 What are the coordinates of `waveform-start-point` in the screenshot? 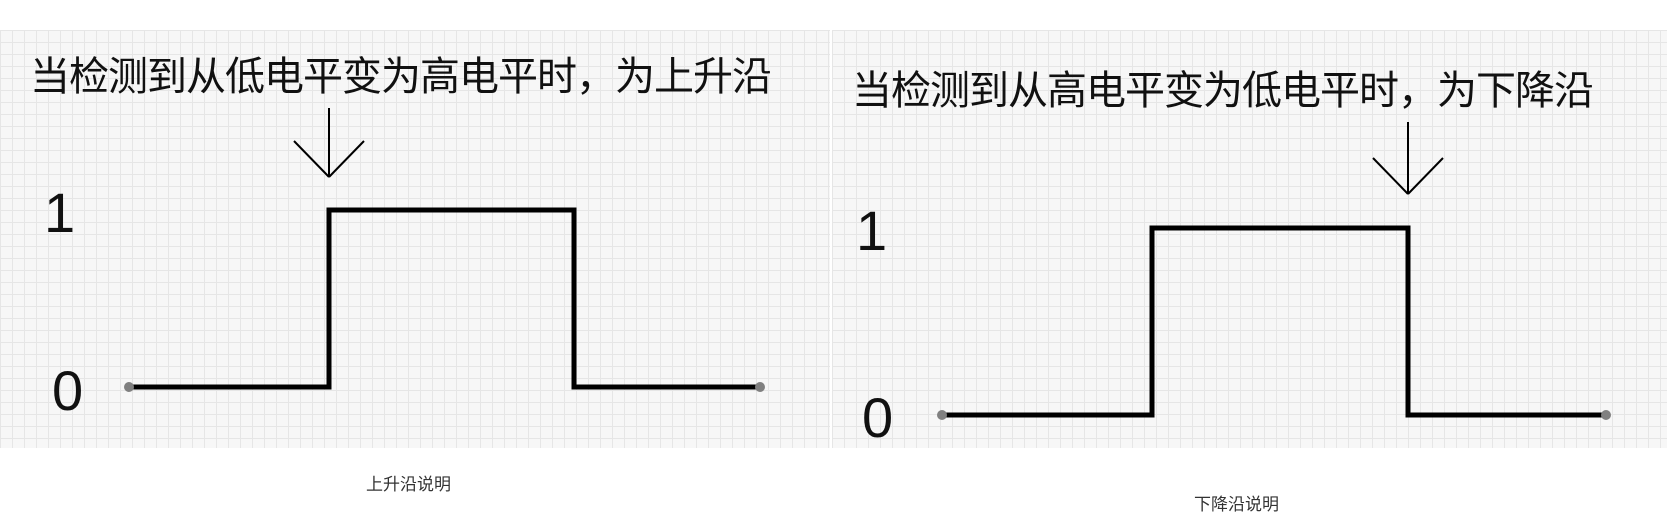 It's located at (942, 415).